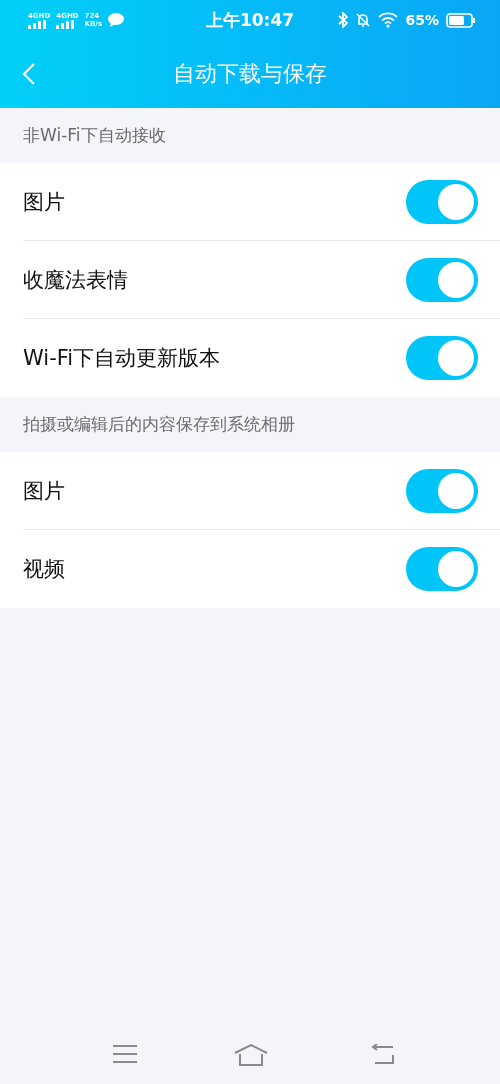 Image resolution: width=500 pixels, height=1084 pixels. Describe the element at coordinates (116, 20) in the screenshot. I see `chat-bubble-icon` at that location.